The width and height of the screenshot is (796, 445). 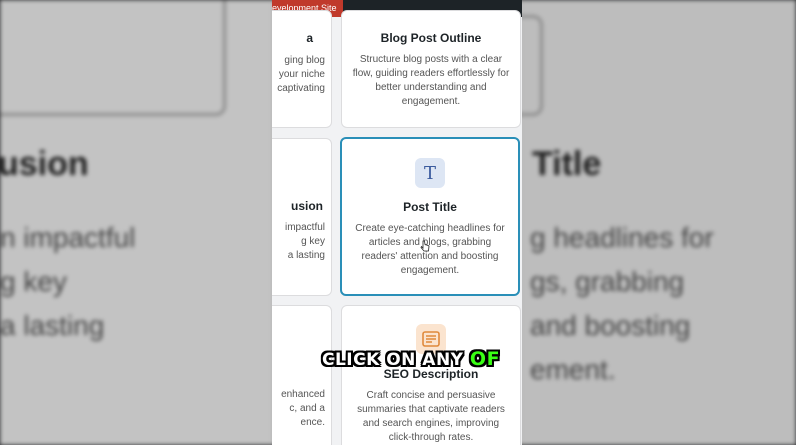 What do you see at coordinates (393, 360) in the screenshot?
I see `caption-text: CLICK ON ANY` at bounding box center [393, 360].